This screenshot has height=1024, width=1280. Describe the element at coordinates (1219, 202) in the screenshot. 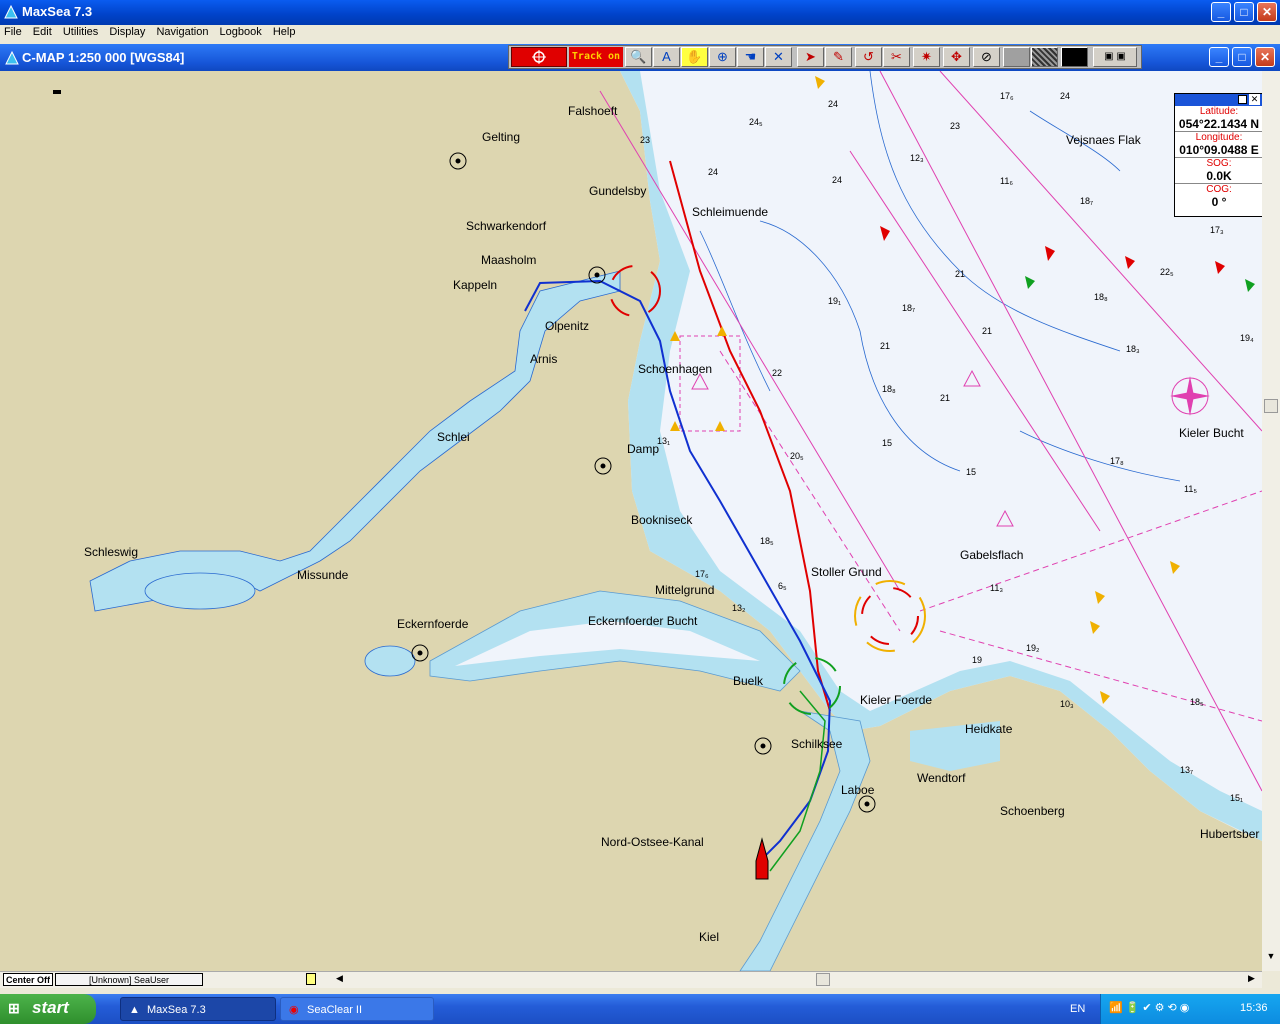

I see `cog-value: 0 °` at that location.